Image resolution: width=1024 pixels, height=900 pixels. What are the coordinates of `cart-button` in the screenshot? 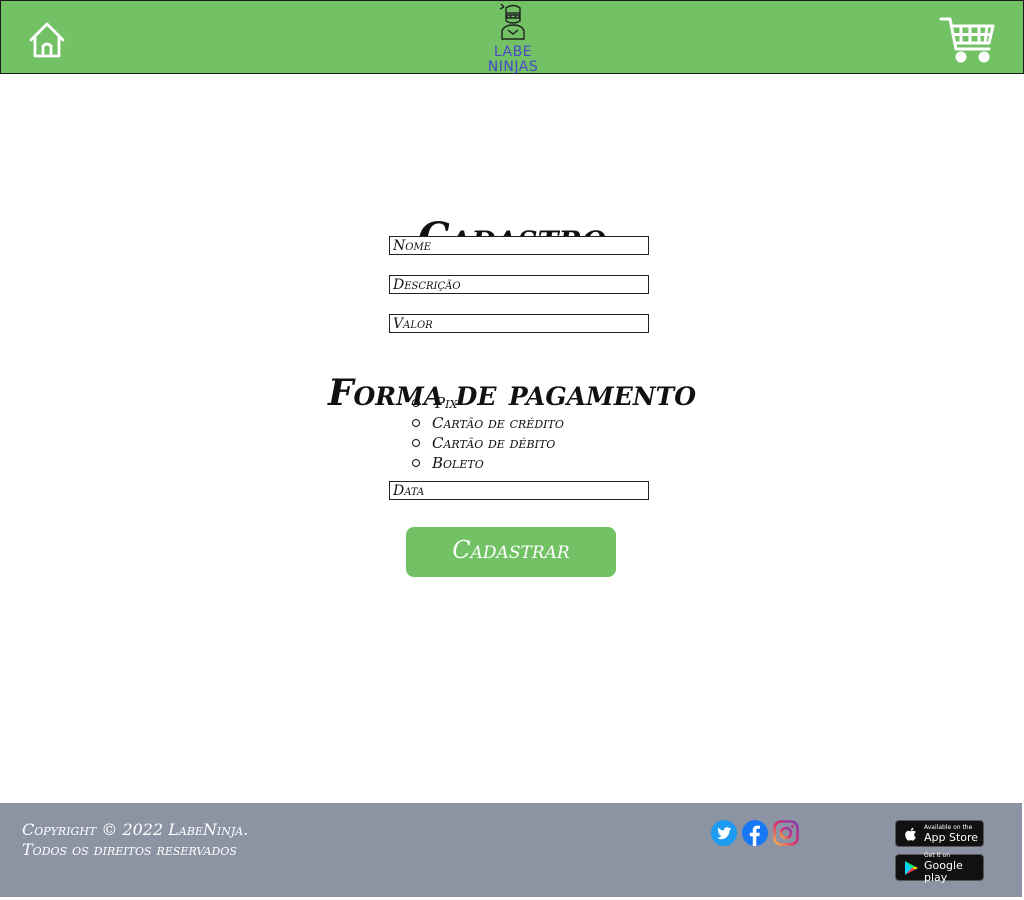 It's located at (968, 40).